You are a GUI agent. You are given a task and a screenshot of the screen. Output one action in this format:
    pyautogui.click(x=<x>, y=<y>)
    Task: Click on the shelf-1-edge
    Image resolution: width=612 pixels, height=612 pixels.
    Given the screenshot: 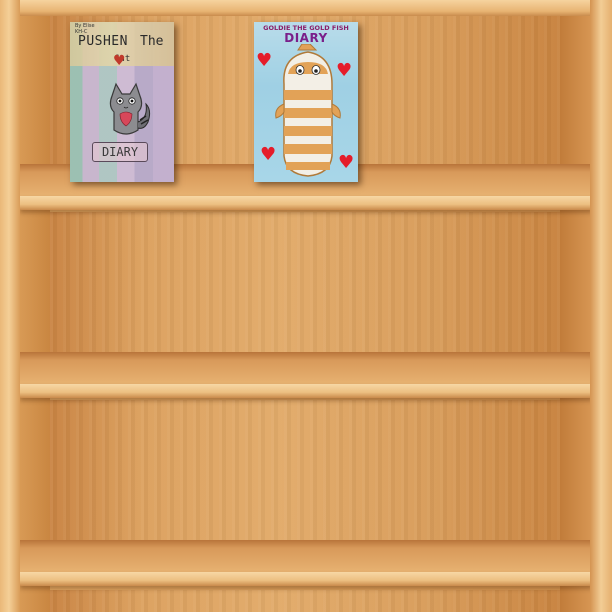 What is the action you would take?
    pyautogui.click(x=306, y=203)
    